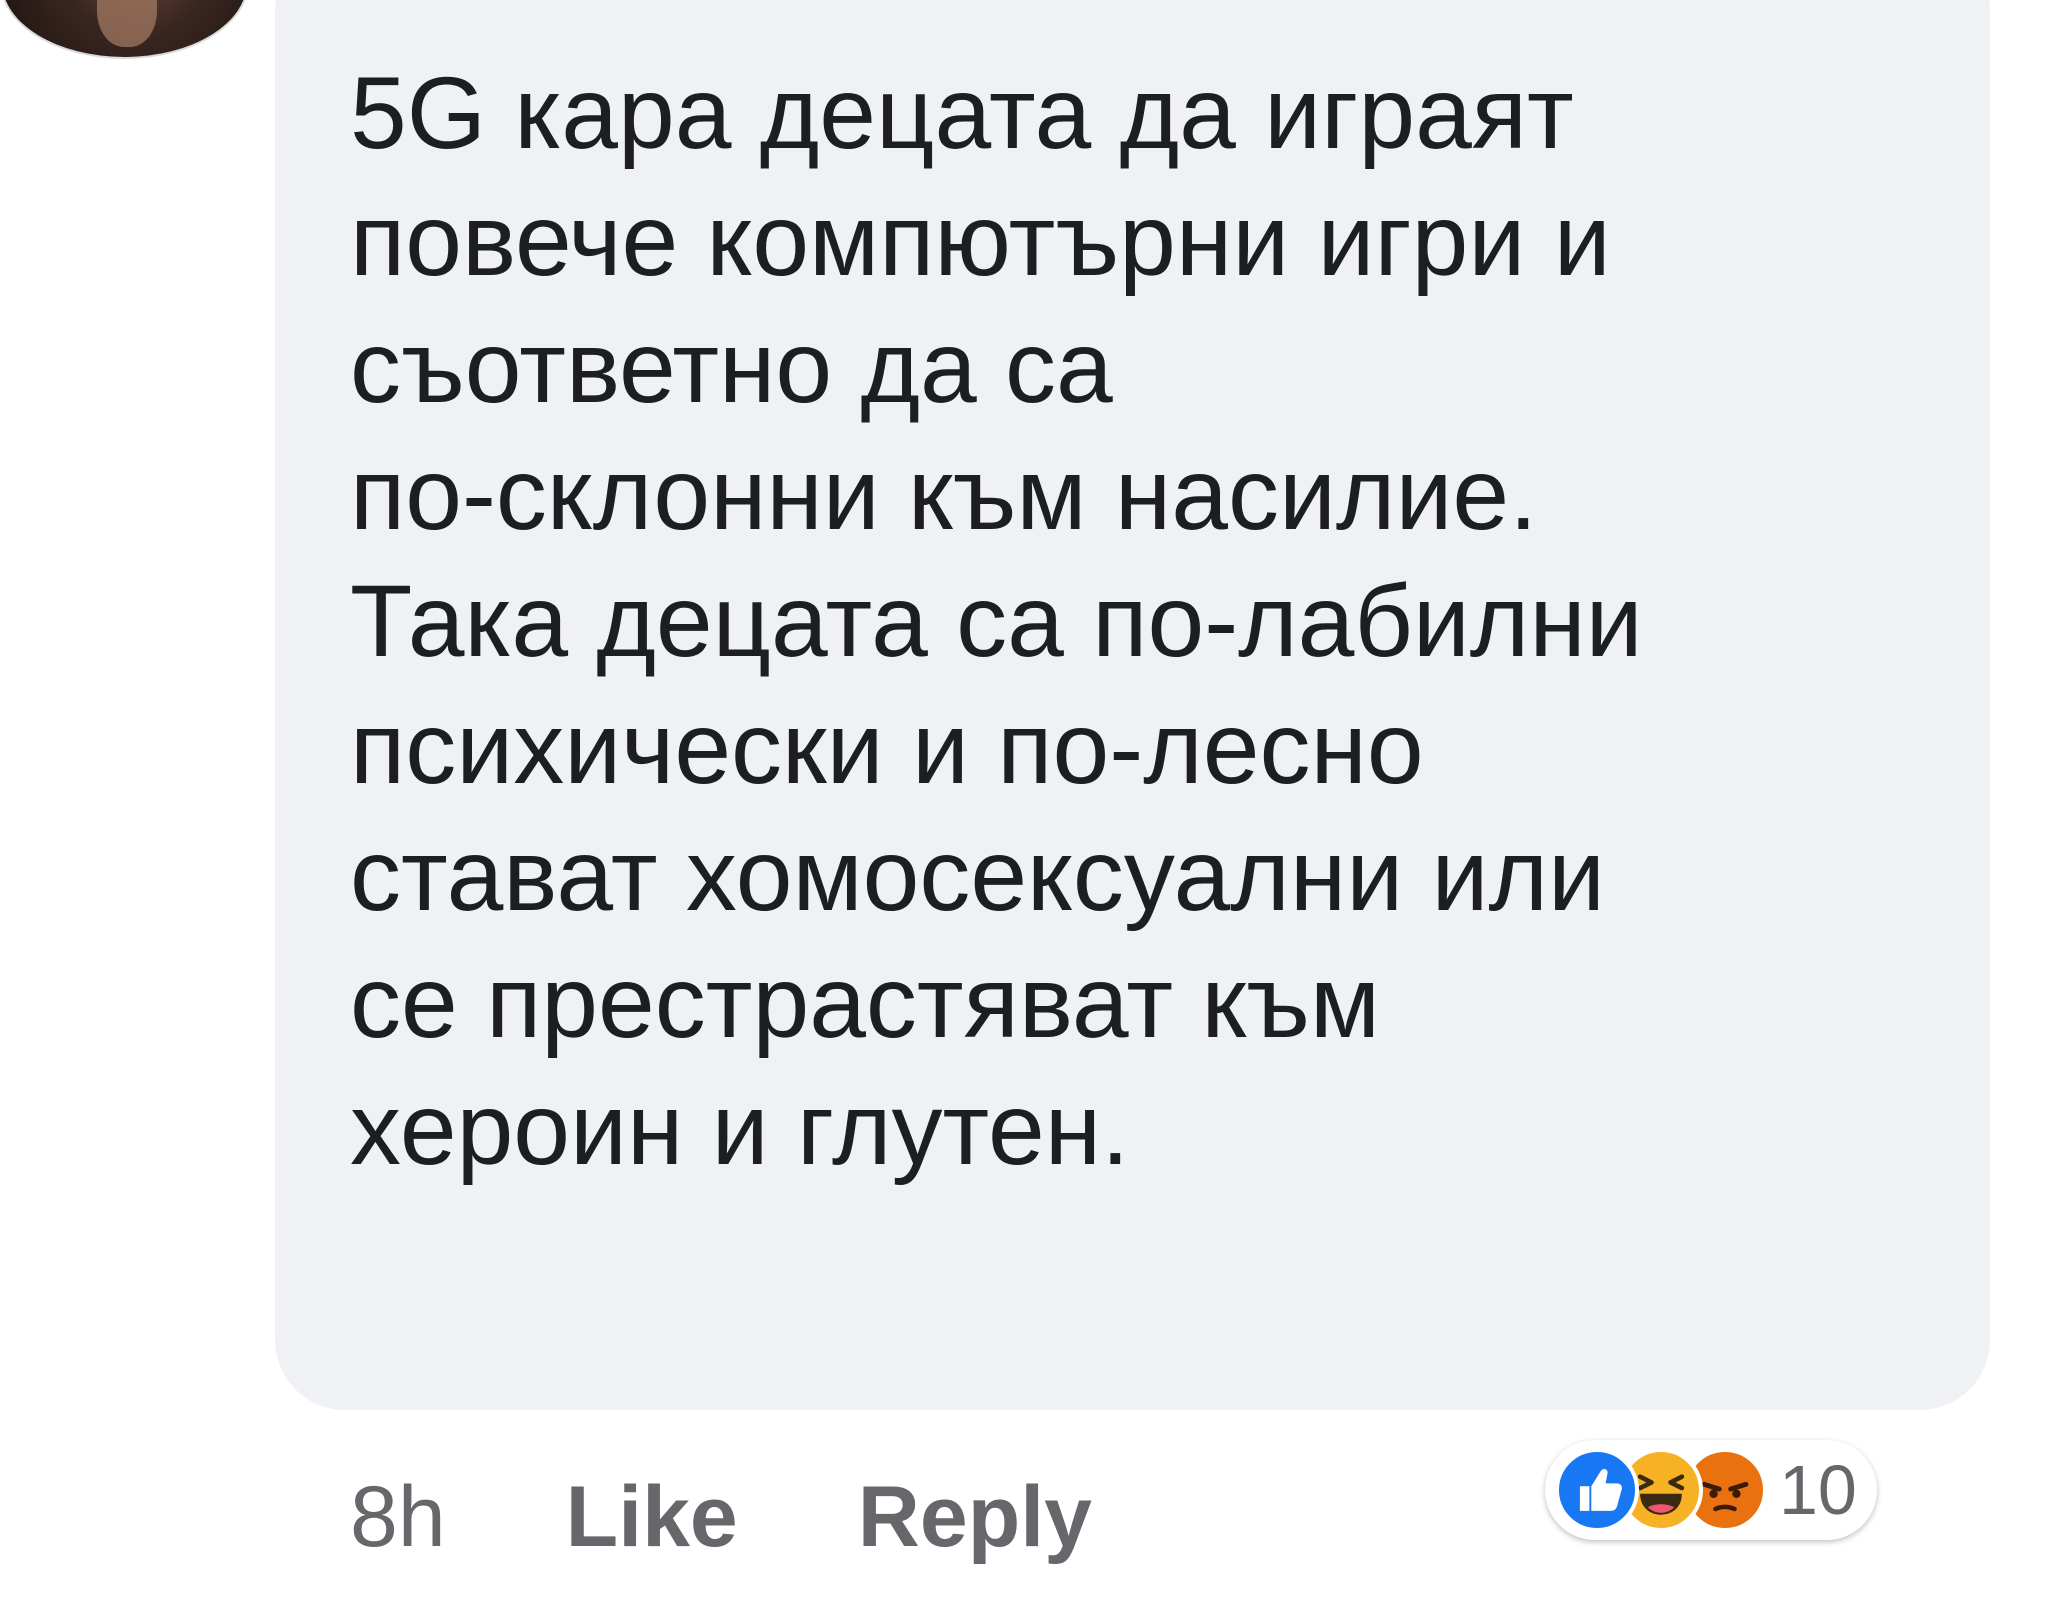  I want to click on comment-line: 5G кара децата да играят, so click(962, 113).